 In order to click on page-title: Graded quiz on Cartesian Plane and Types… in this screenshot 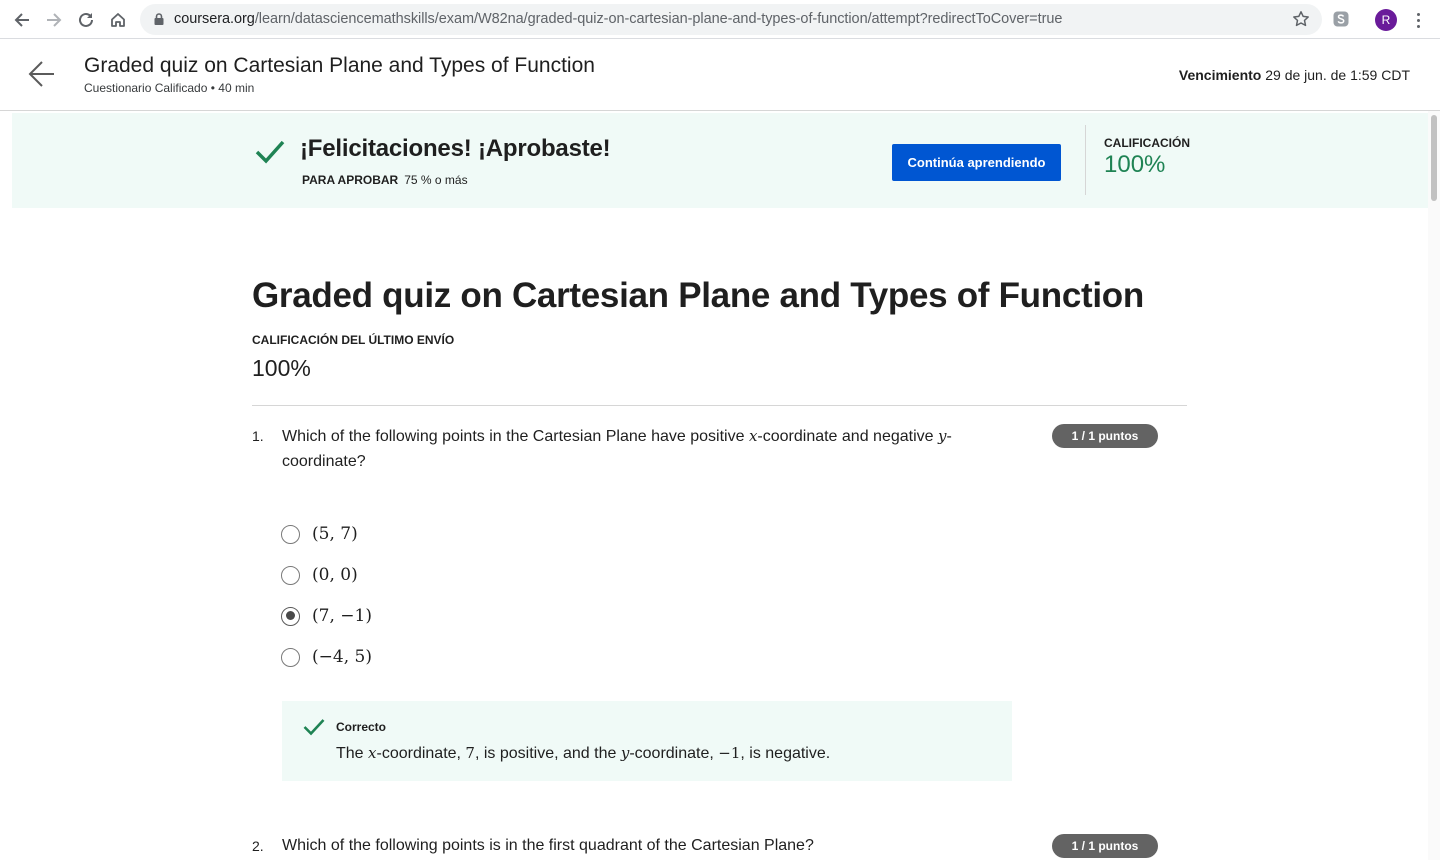, I will do `click(698, 295)`.